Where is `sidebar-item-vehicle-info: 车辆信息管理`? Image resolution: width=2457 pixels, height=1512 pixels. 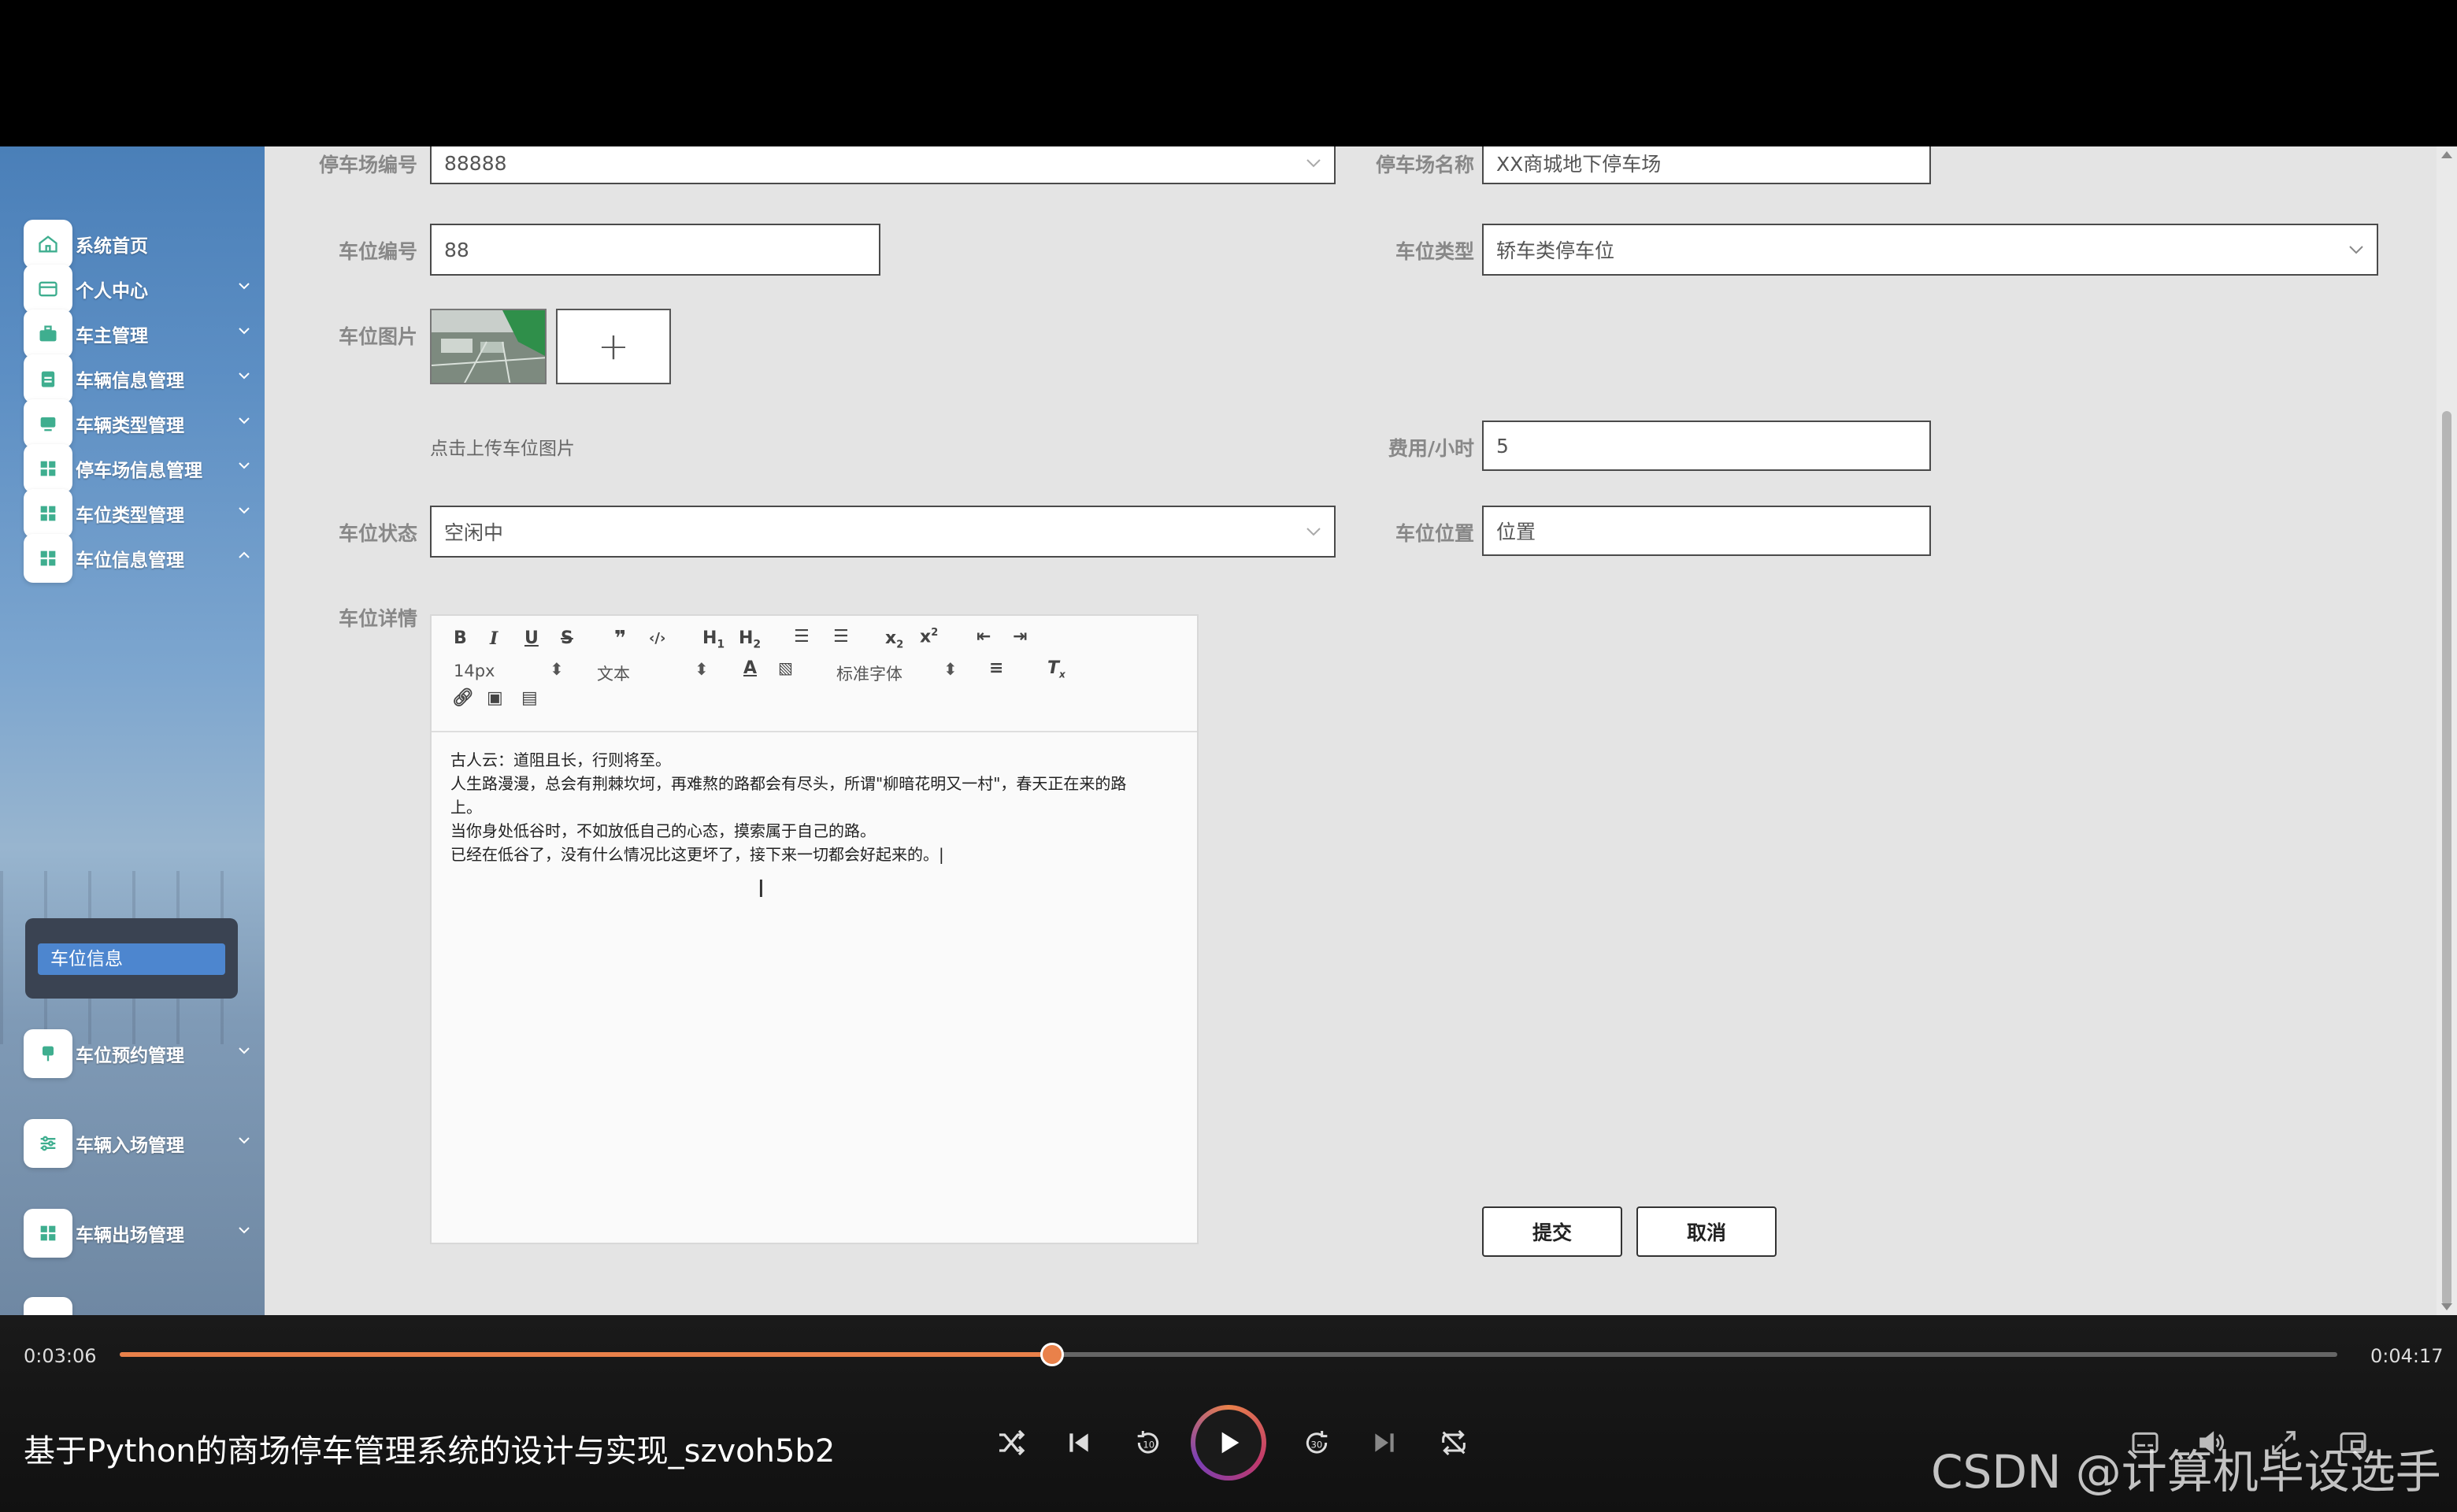
sidebar-item-vehicle-info: 车辆信息管理 is located at coordinates (142, 379).